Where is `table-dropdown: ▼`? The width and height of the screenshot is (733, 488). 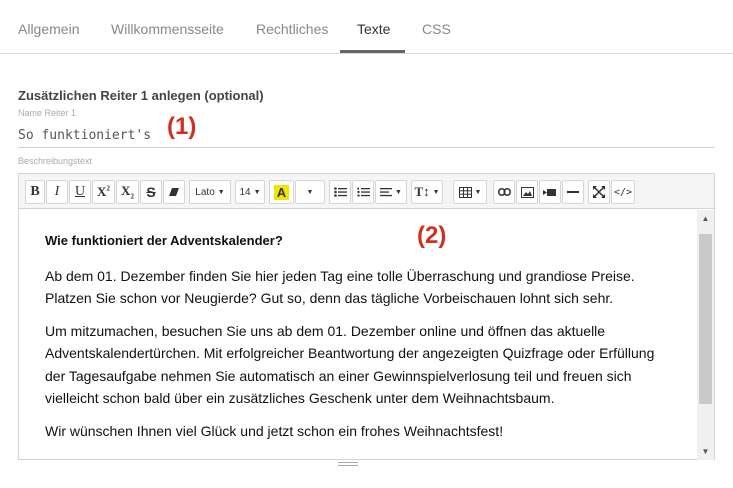 table-dropdown: ▼ is located at coordinates (470, 192).